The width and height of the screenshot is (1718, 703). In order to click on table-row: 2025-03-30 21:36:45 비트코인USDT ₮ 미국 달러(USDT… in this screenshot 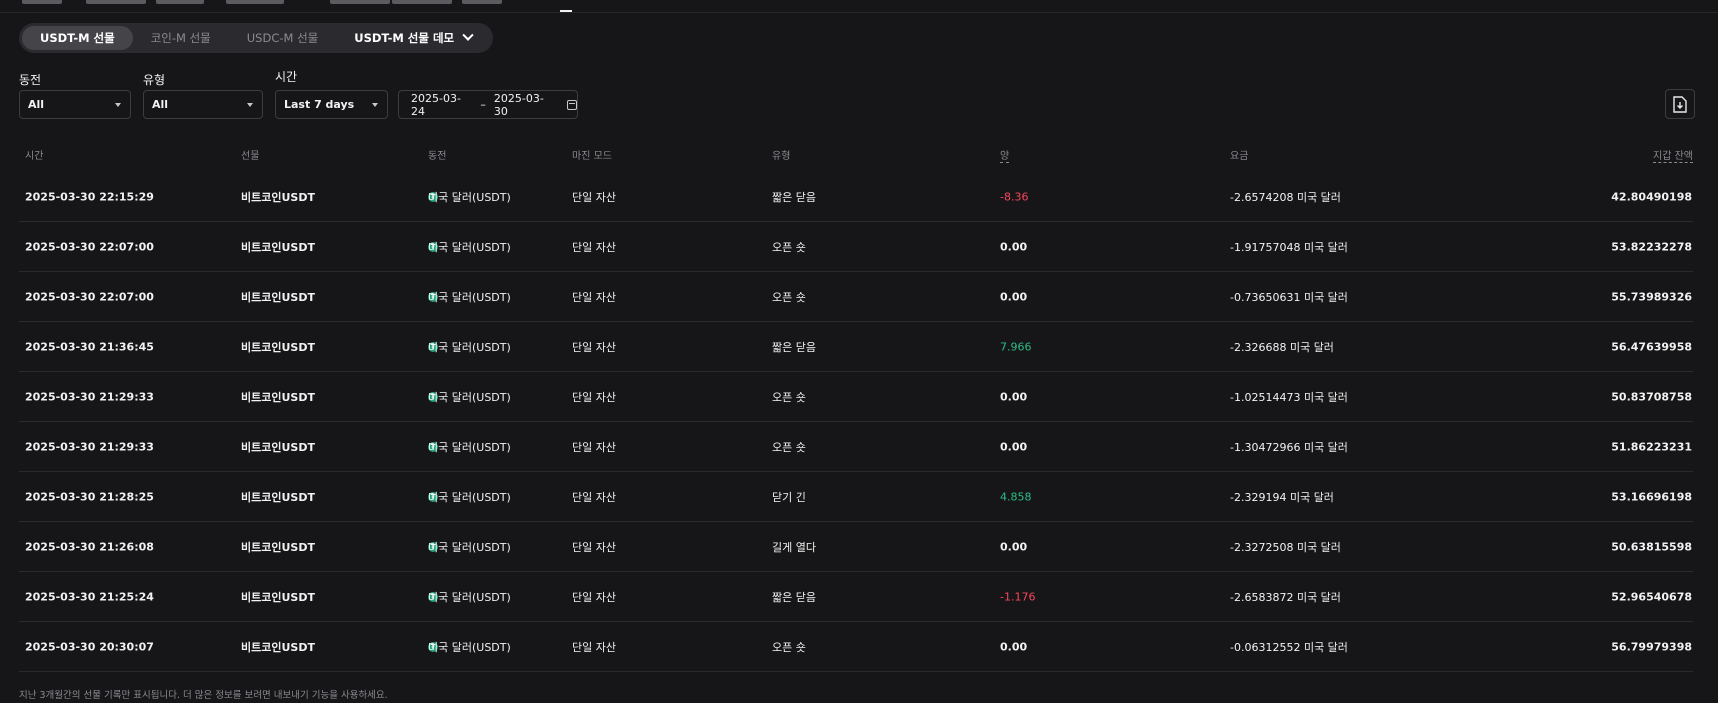, I will do `click(856, 347)`.